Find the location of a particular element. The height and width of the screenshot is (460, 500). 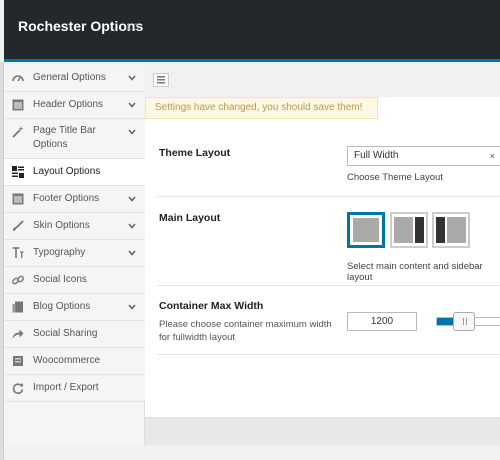

theme-layout-label: Theme Layout is located at coordinates (195, 153).